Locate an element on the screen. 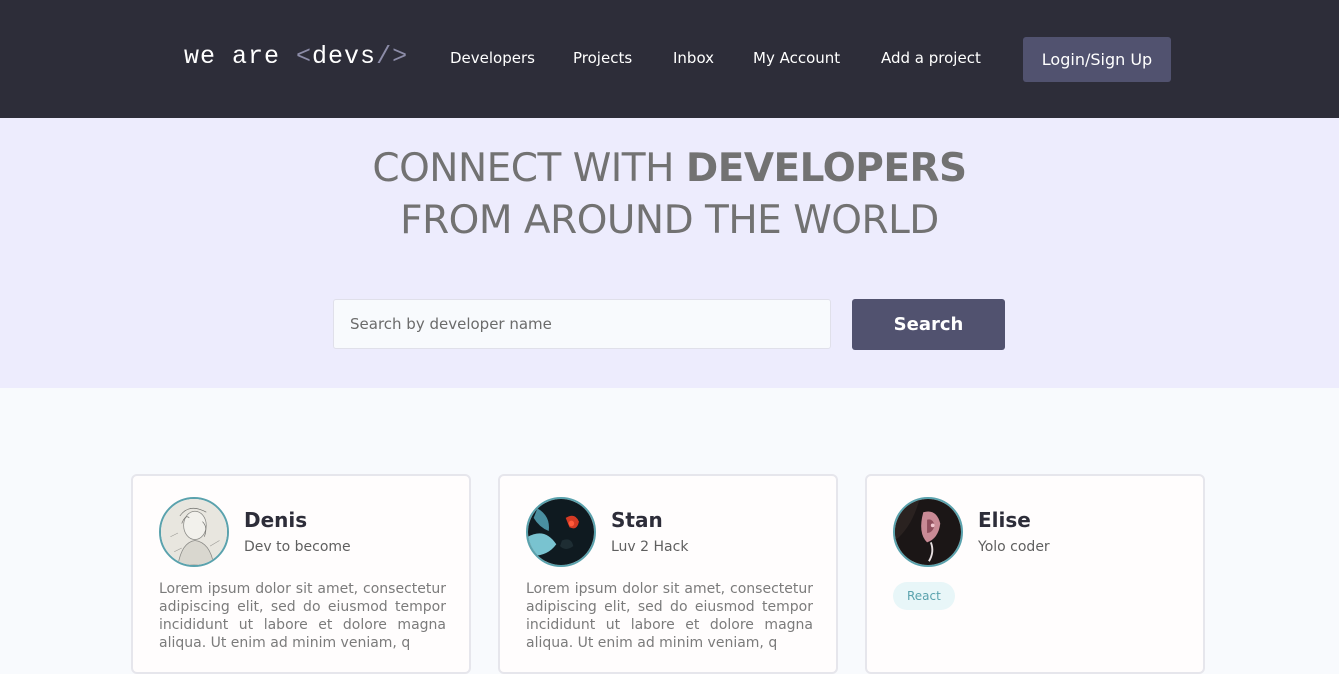 Image resolution: width=1339 pixels, height=674 pixels. nav-link-developers: Developers is located at coordinates (492, 58).